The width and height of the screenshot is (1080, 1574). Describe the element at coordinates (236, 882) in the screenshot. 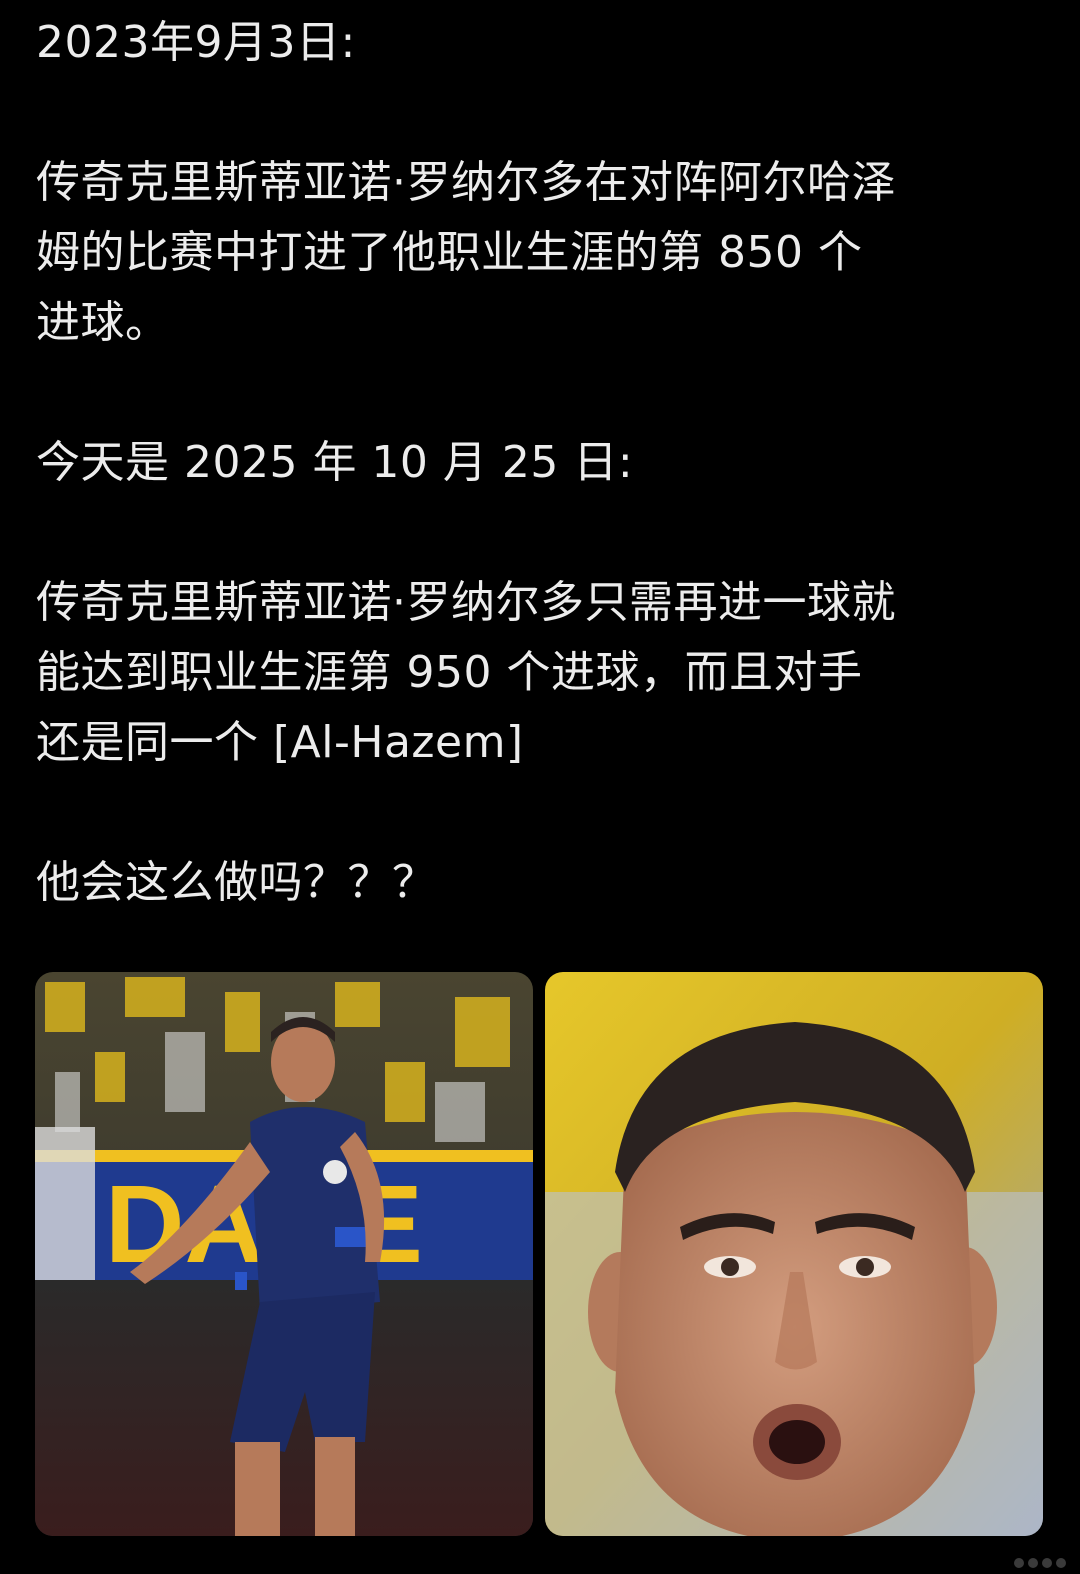

I see `post-question: 他会这么做吗？？？` at that location.